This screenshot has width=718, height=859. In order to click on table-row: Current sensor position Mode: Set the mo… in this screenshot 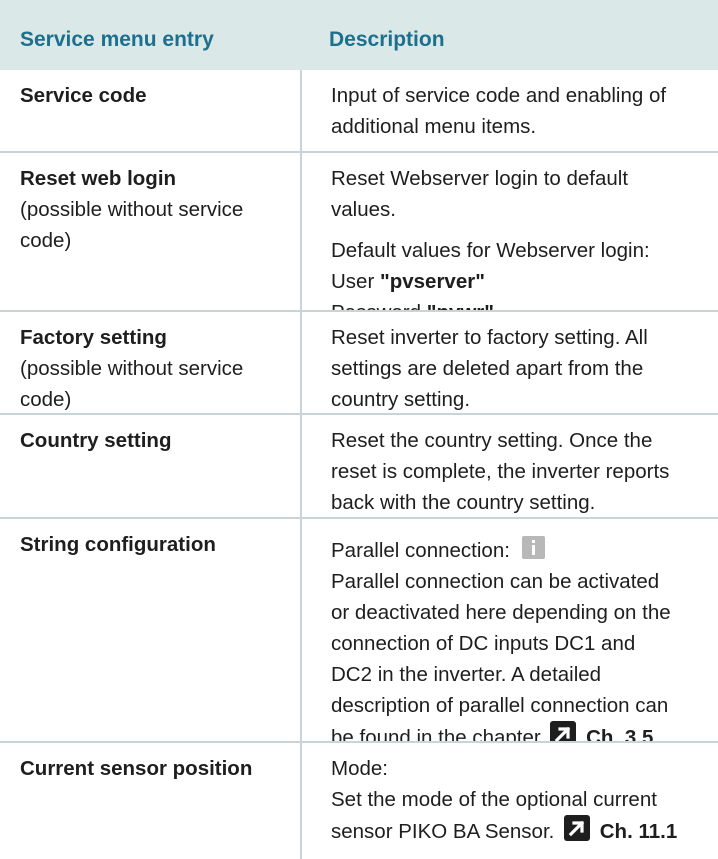, I will do `click(359, 801)`.